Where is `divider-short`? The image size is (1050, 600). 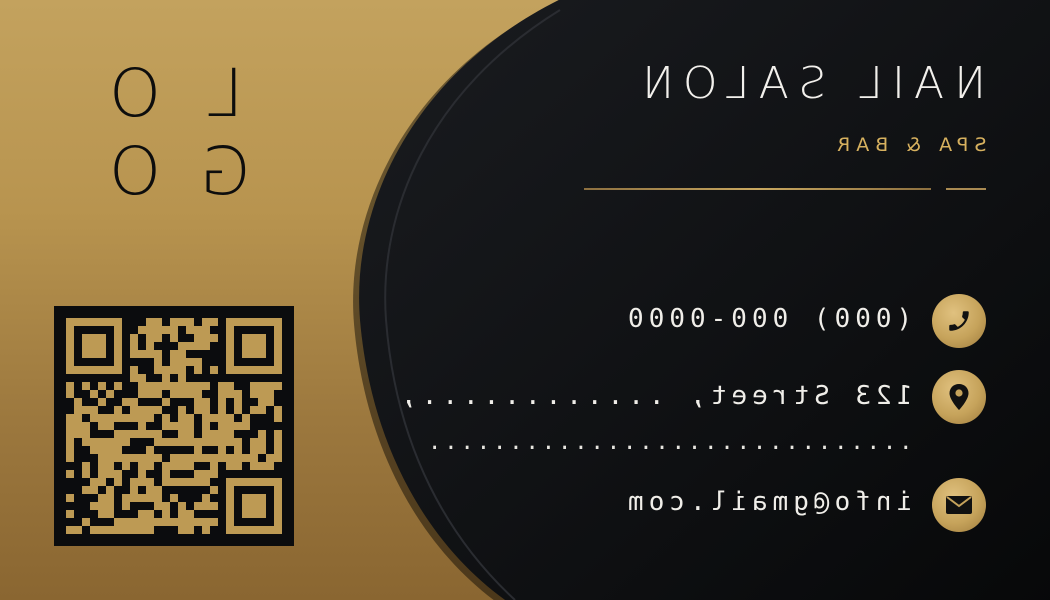
divider-short is located at coordinates (966, 189).